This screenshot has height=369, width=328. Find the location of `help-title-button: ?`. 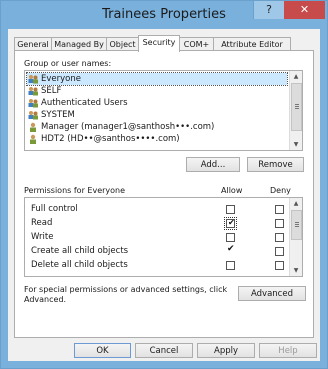

help-title-button: ? is located at coordinates (268, 10).